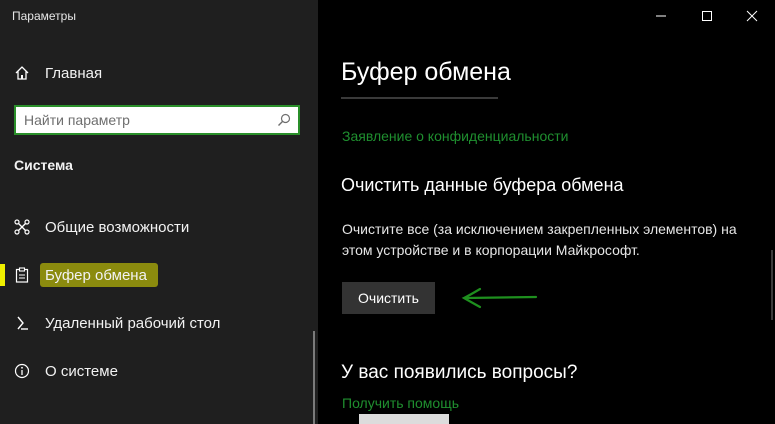  I want to click on remote-desktop-icon, so click(22, 323).